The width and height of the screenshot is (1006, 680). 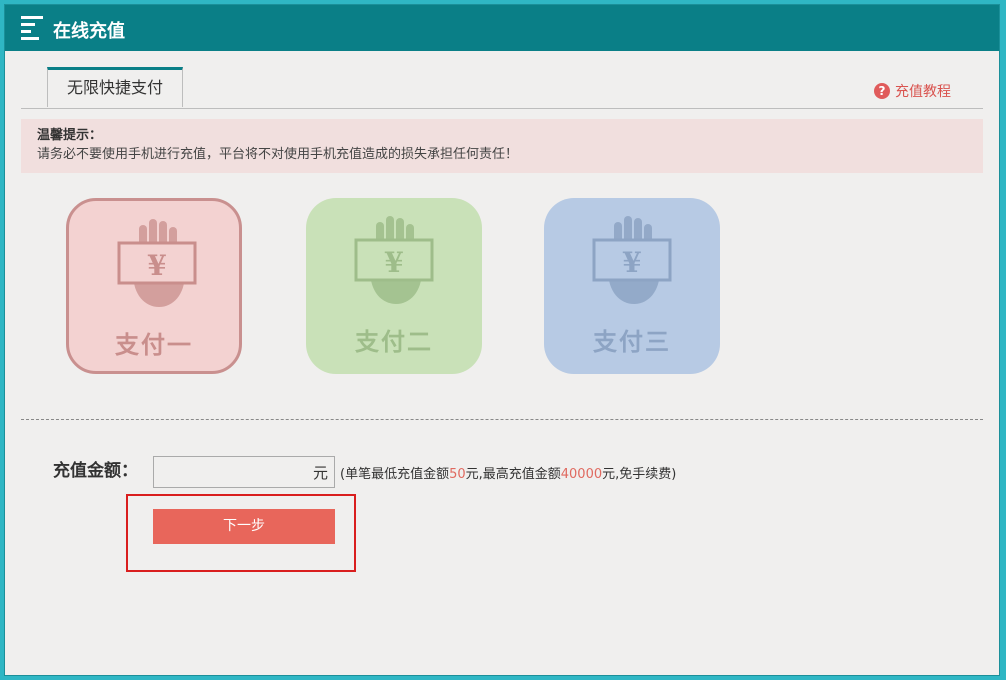 I want to click on amount-hint: (单笔最低充值金额50元,最高充值金额40000元,免手续费), so click(x=508, y=472).